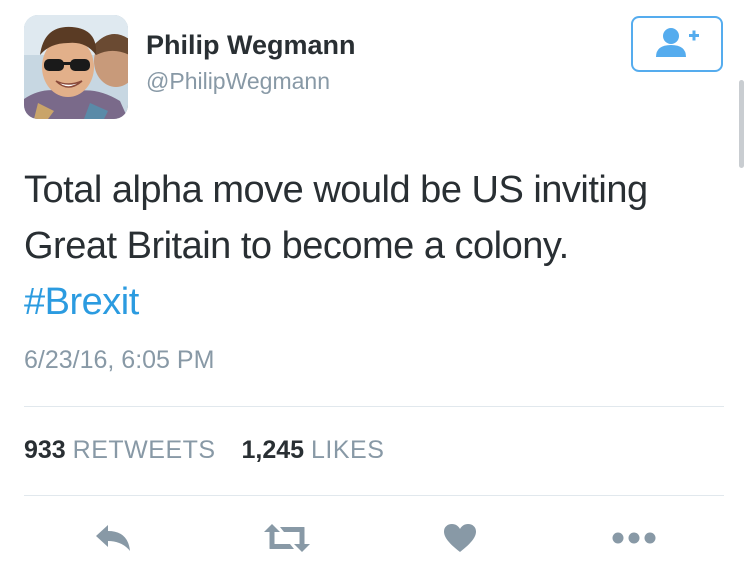 This screenshot has width=750, height=578. Describe the element at coordinates (238, 81) in the screenshot. I see `user-handle: @PhilipWegmann` at that location.